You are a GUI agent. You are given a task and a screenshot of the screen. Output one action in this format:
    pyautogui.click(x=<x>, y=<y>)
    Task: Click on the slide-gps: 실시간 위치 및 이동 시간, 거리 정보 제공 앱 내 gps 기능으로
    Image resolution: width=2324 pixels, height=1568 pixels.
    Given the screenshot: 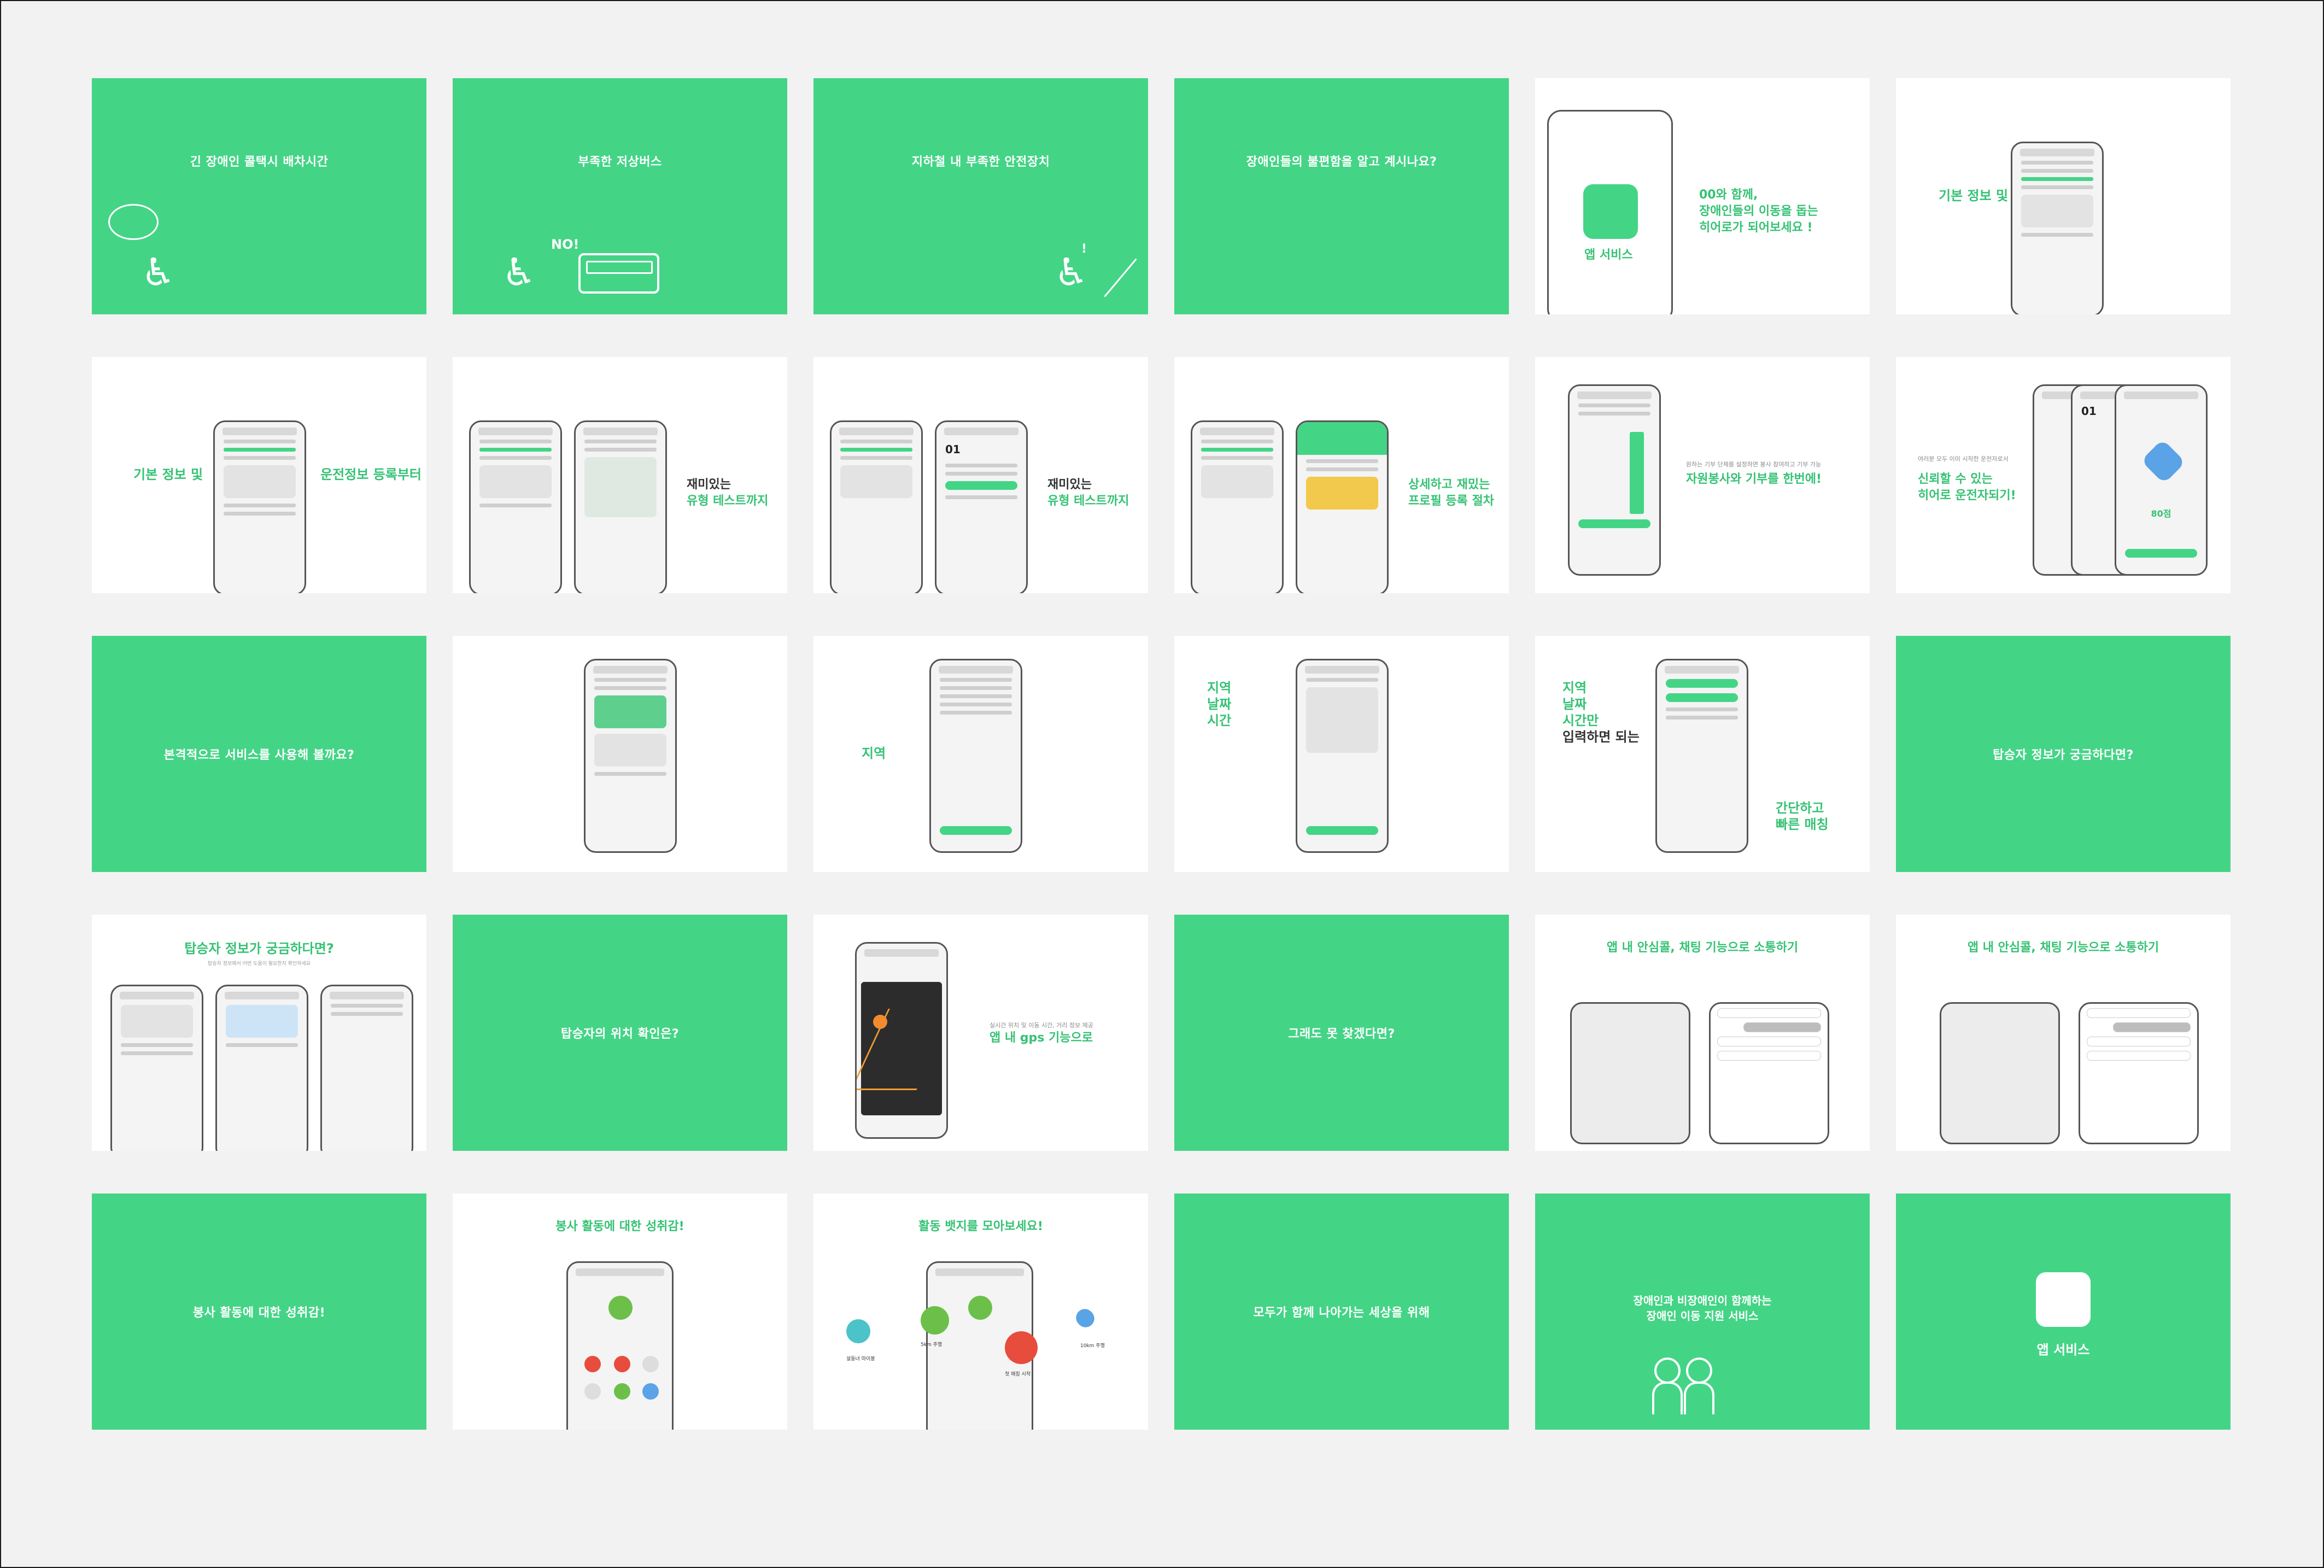 What is the action you would take?
    pyautogui.click(x=980, y=1033)
    